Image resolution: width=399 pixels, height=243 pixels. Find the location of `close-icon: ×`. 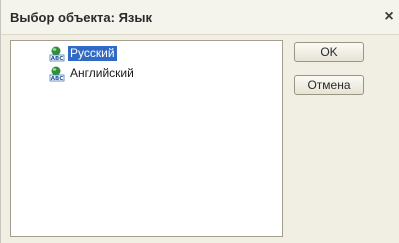

close-icon: × is located at coordinates (389, 17).